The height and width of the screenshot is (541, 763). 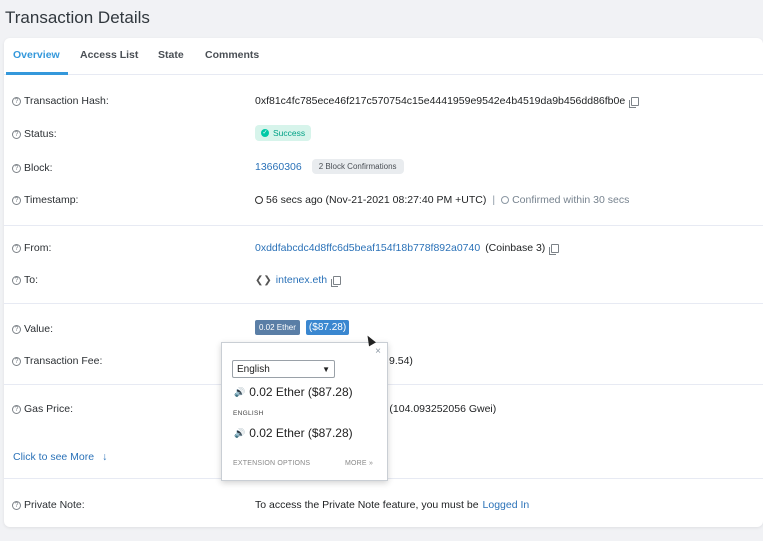 What do you see at coordinates (36, 55) in the screenshot?
I see `tab-overview: Overview` at bounding box center [36, 55].